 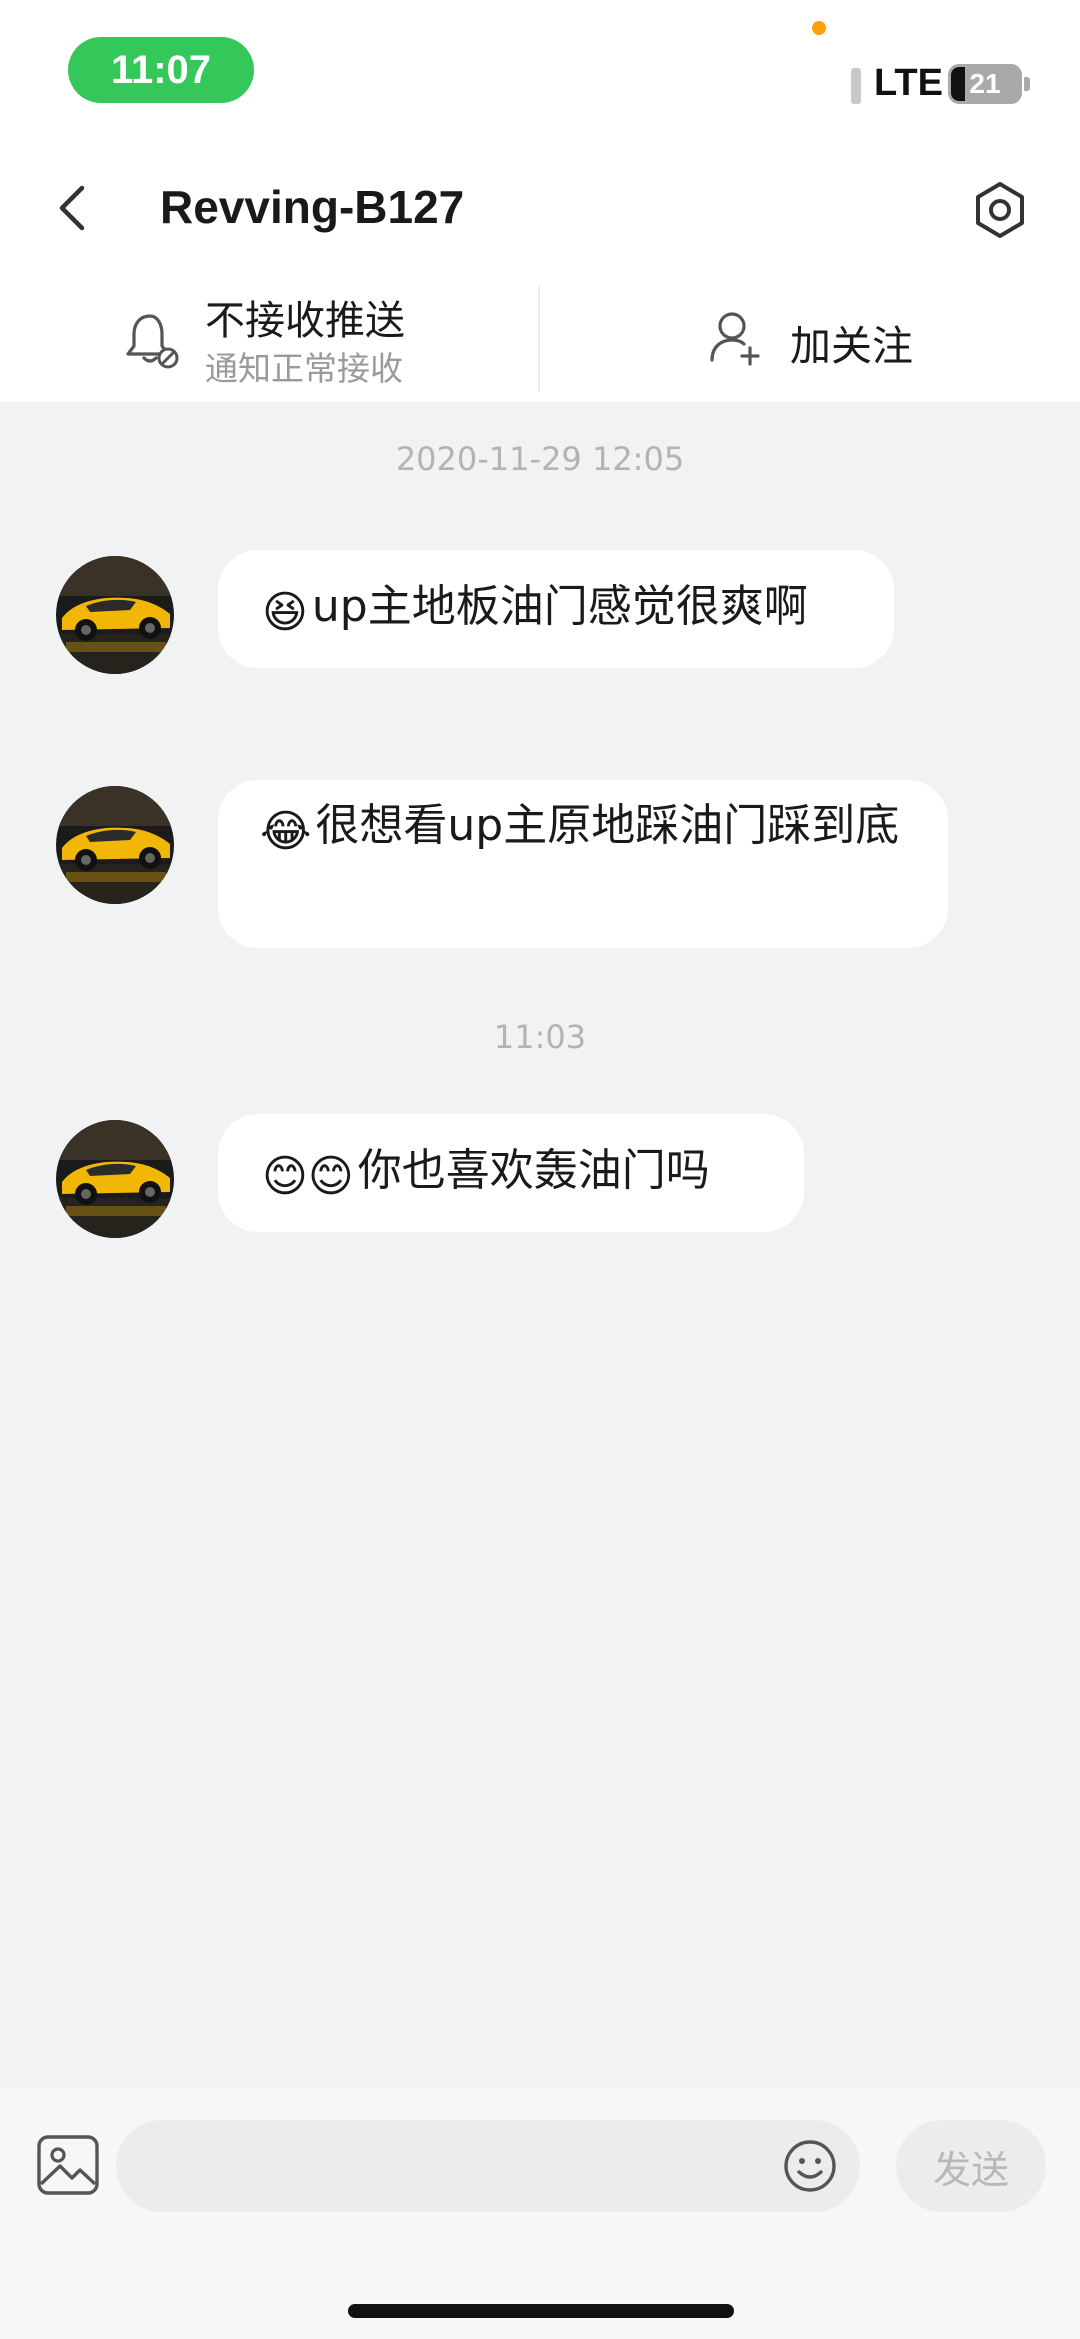 What do you see at coordinates (533, 1170) in the screenshot?
I see `message-text: 你也喜欢轰油门吗` at bounding box center [533, 1170].